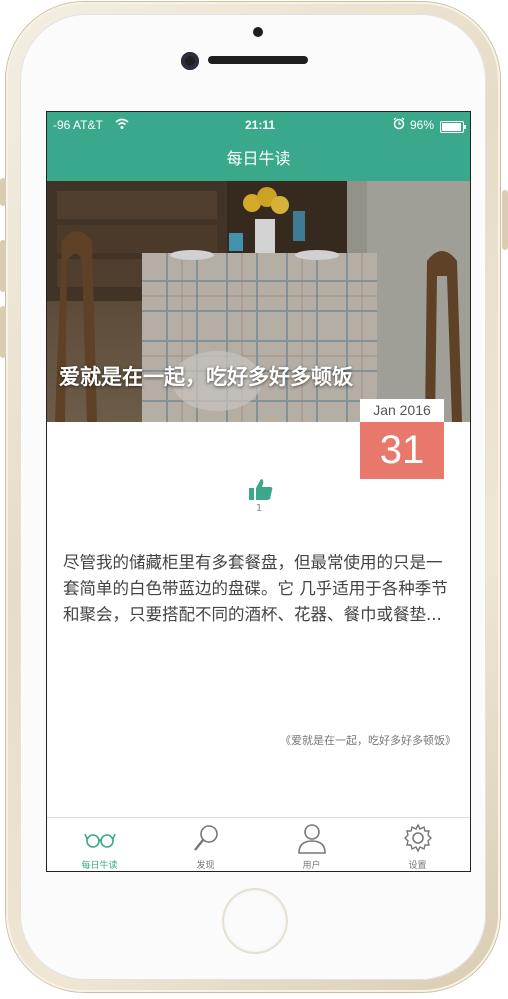 The image size is (508, 999). I want to click on date-month-year: Jan 2016, so click(402, 410).